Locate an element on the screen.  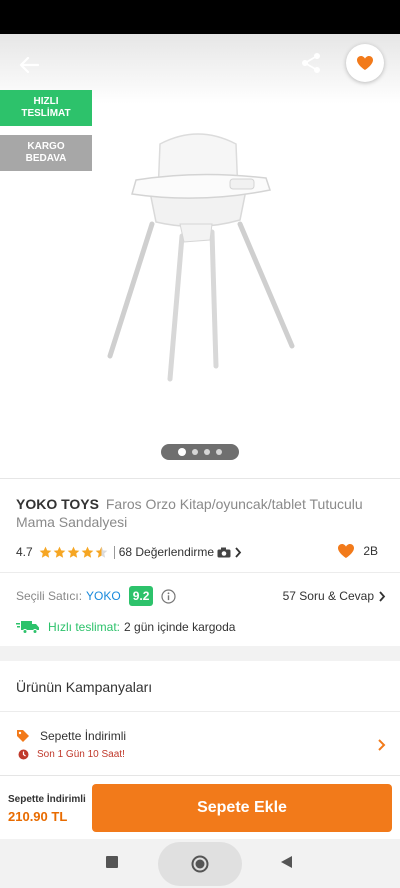
separator is located at coordinates (114, 552).